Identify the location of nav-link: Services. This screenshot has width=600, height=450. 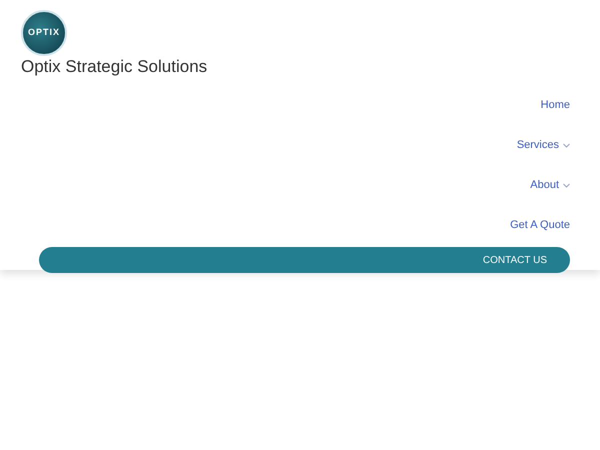
(543, 145).